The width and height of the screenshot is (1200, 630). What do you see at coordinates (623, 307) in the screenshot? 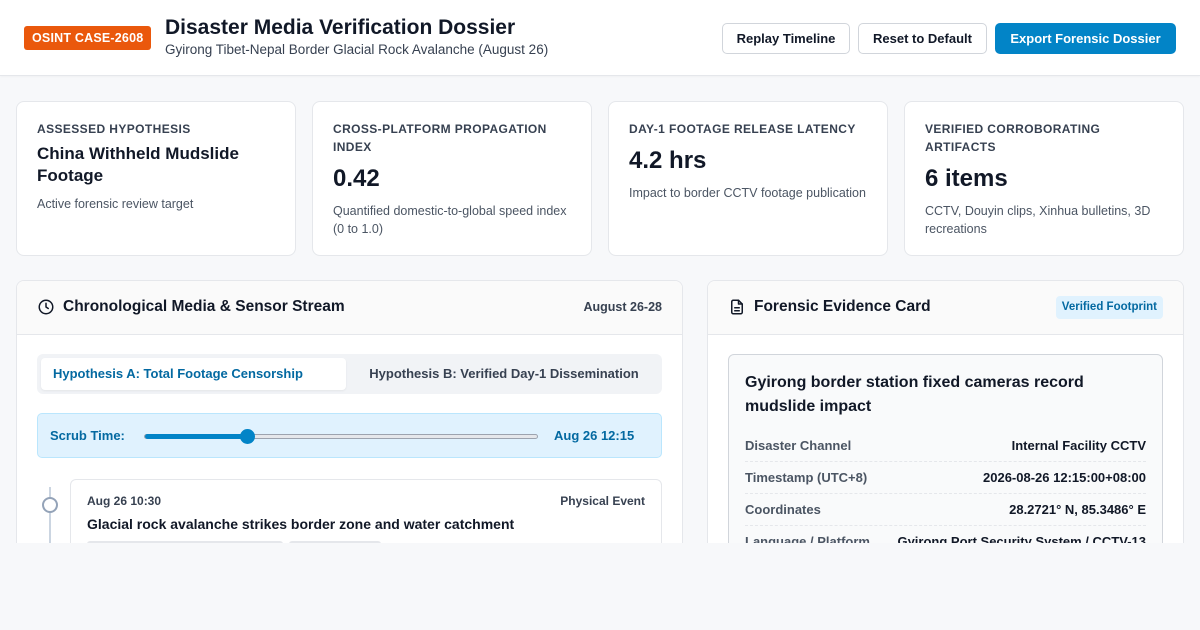
I see `date-range: August 26-28` at bounding box center [623, 307].